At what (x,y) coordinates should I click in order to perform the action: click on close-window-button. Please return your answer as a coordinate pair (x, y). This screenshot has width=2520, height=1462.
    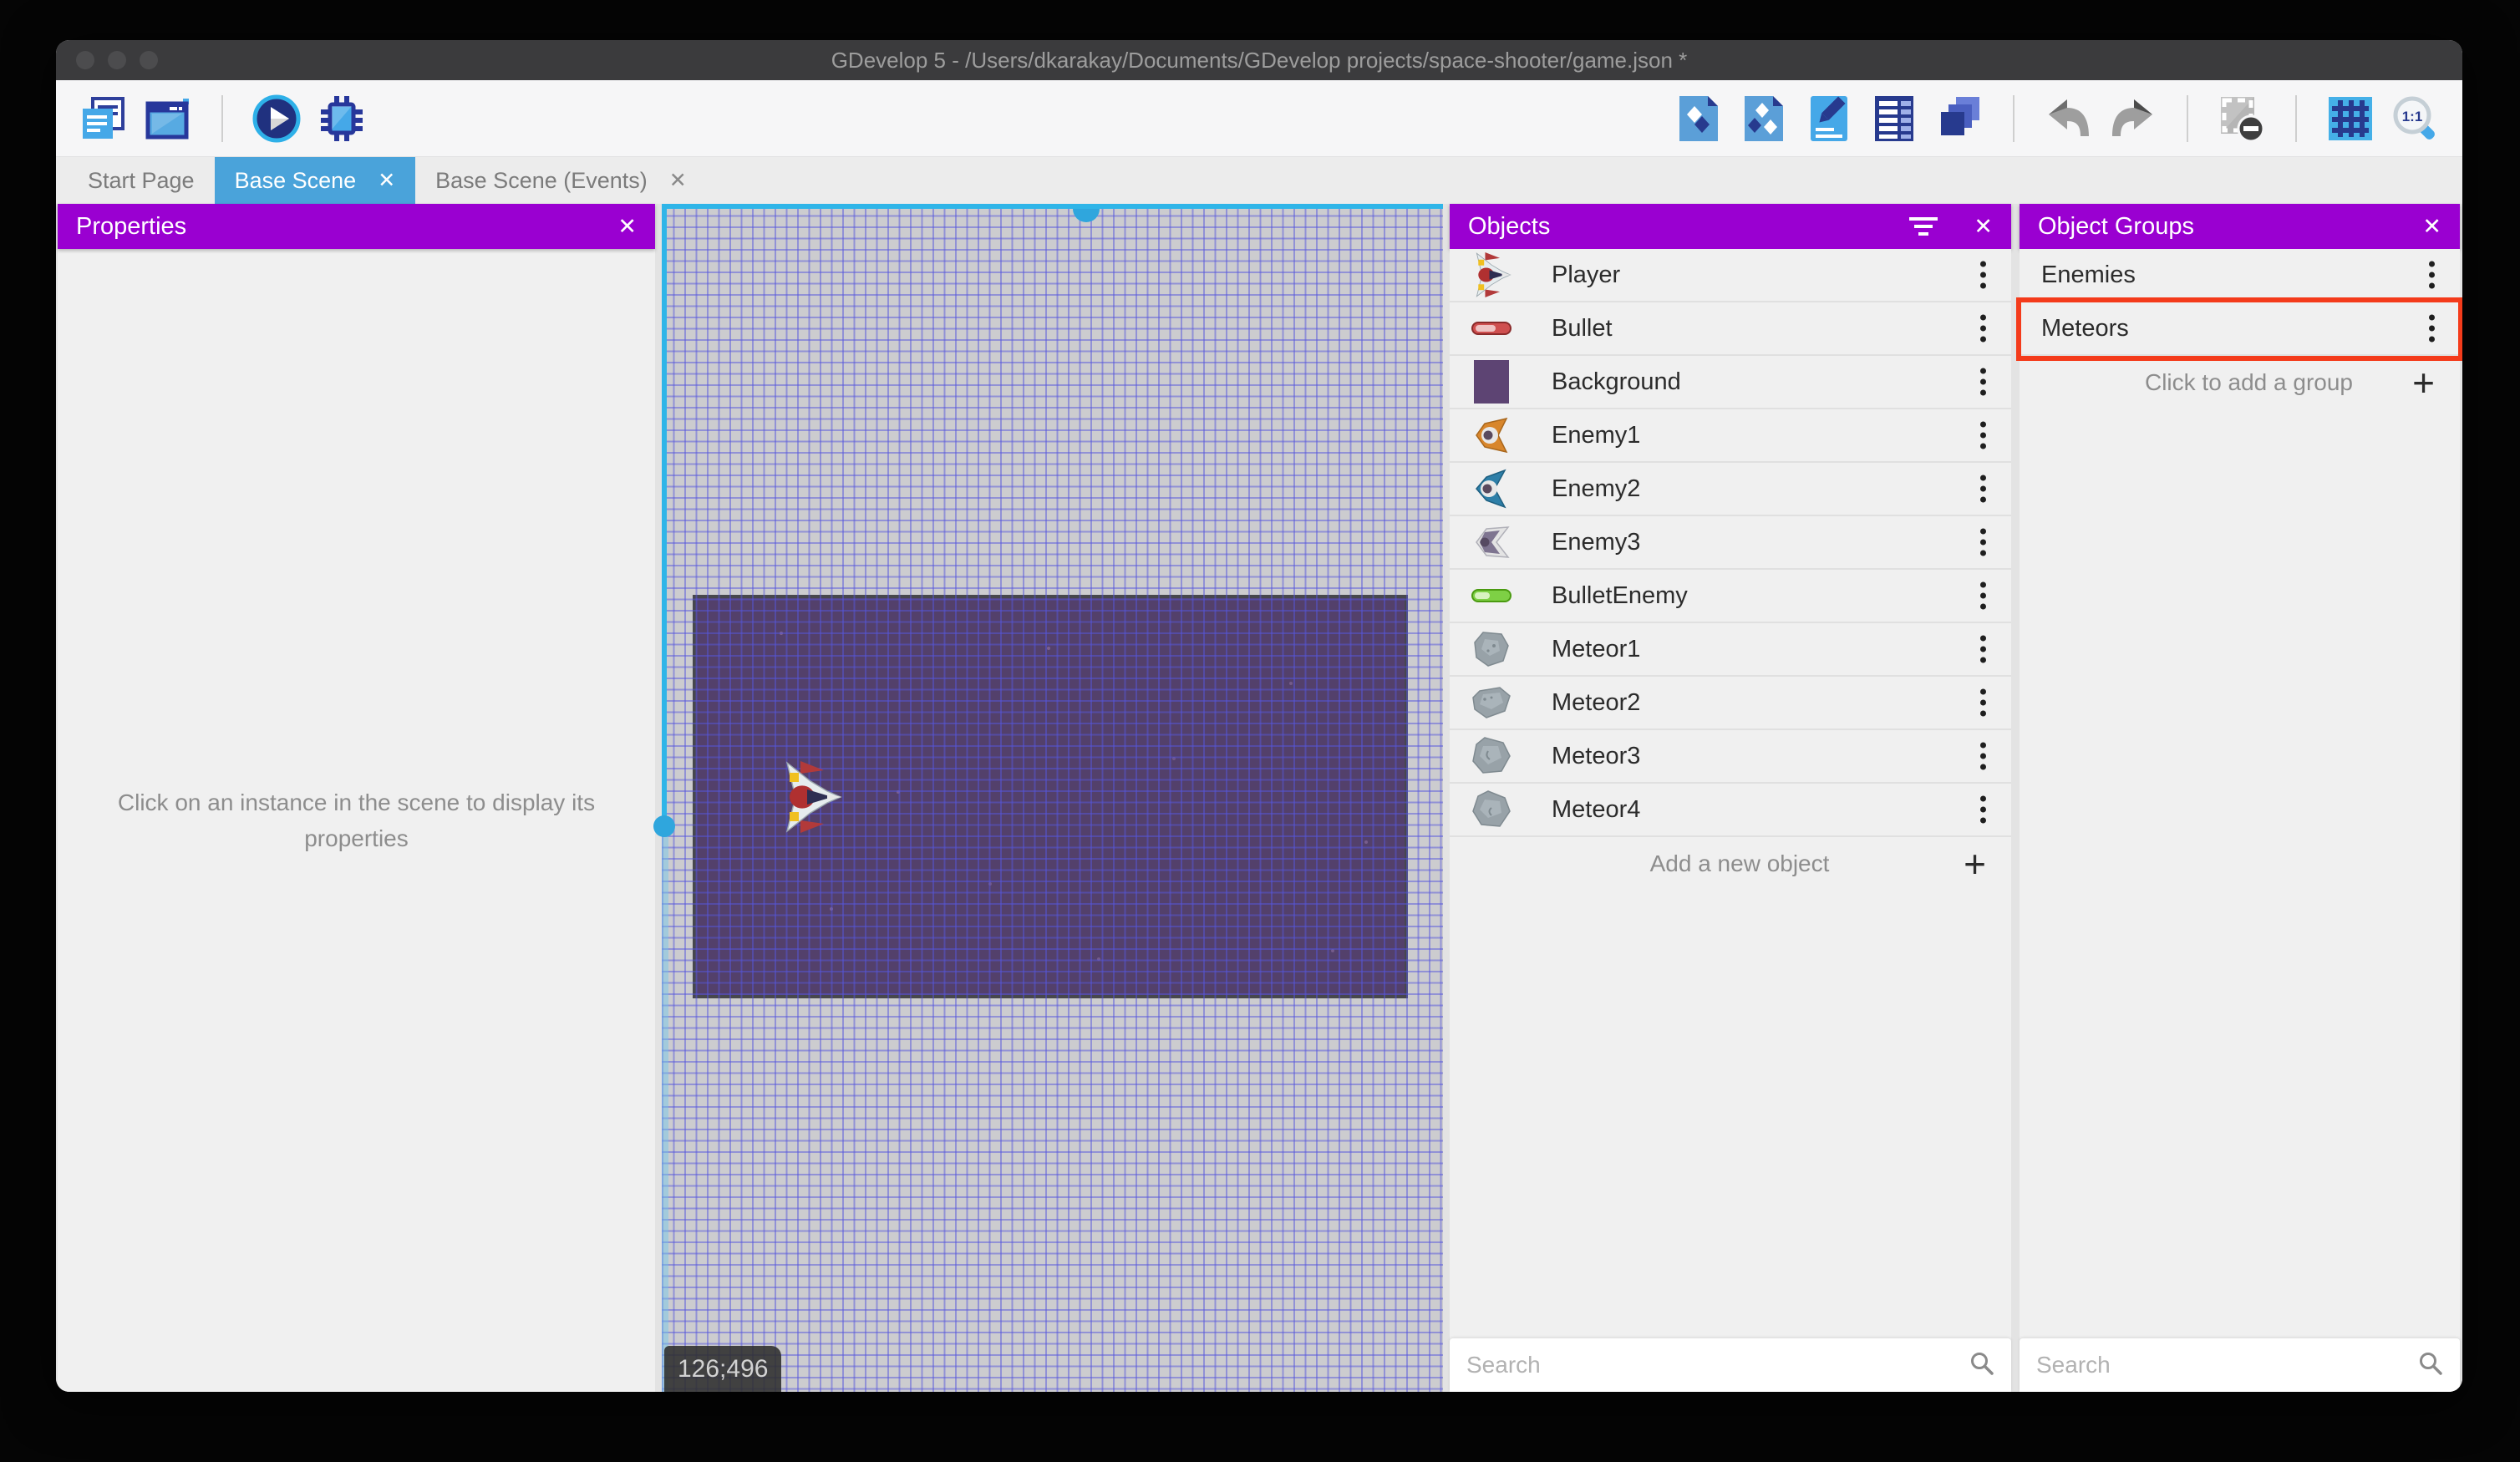
    Looking at the image, I should click on (85, 60).